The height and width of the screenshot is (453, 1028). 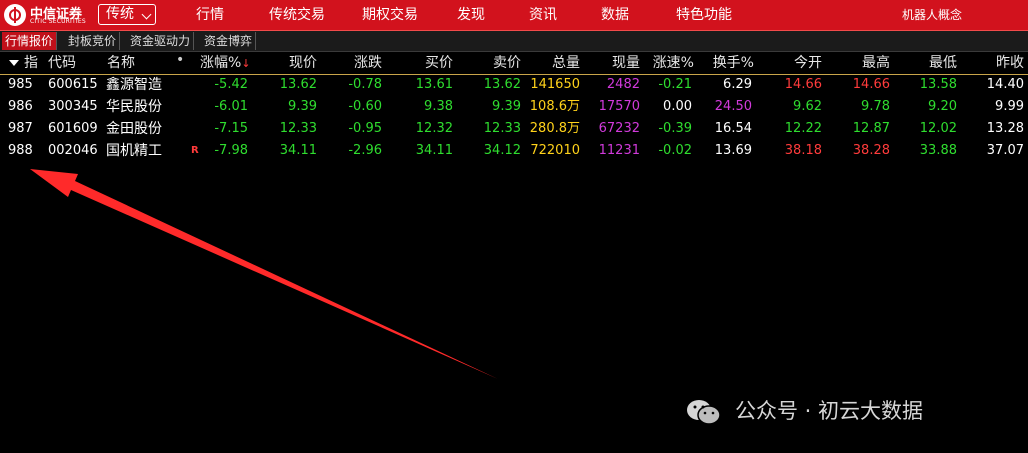 What do you see at coordinates (1005, 128) in the screenshot?
I see `row-prev-close: 13.28` at bounding box center [1005, 128].